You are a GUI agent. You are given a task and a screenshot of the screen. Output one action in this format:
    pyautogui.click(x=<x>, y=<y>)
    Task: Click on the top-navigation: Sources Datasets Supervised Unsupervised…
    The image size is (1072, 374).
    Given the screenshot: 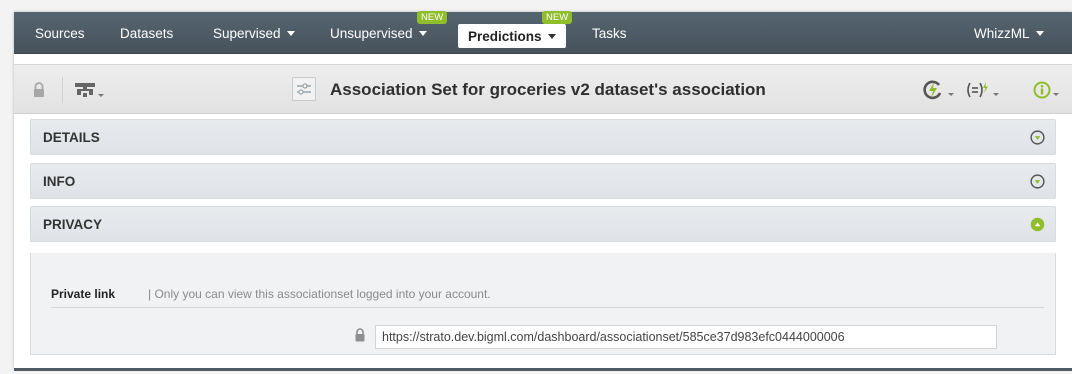 What is the action you would take?
    pyautogui.click(x=543, y=32)
    